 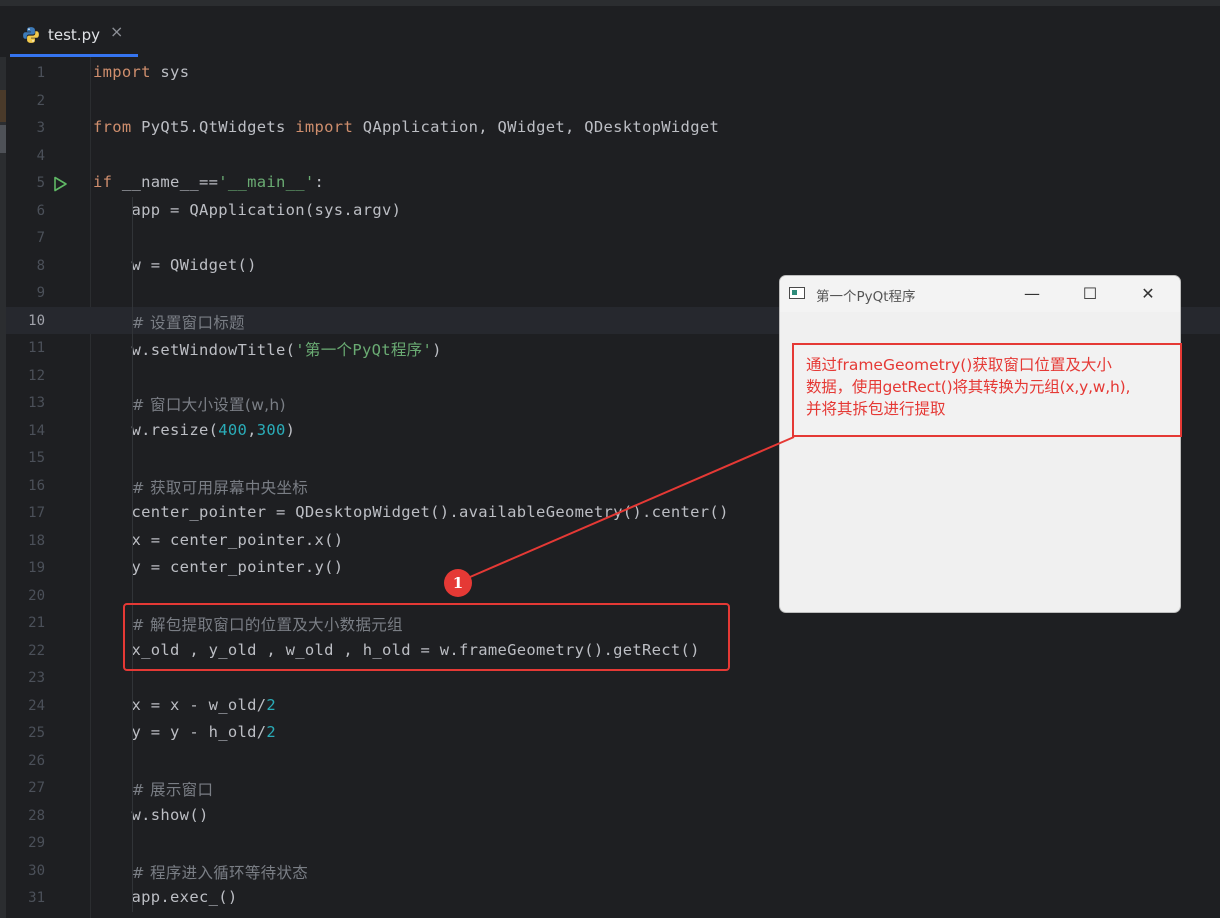 What do you see at coordinates (458, 583) in the screenshot?
I see `annotation-badge: 1` at bounding box center [458, 583].